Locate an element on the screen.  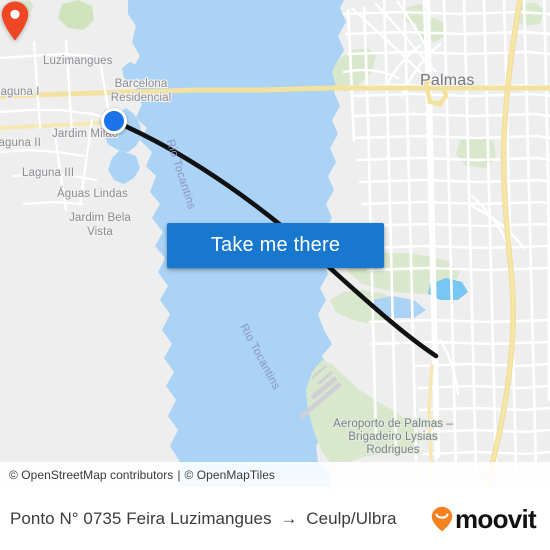
origin-marker is located at coordinates (114, 121).